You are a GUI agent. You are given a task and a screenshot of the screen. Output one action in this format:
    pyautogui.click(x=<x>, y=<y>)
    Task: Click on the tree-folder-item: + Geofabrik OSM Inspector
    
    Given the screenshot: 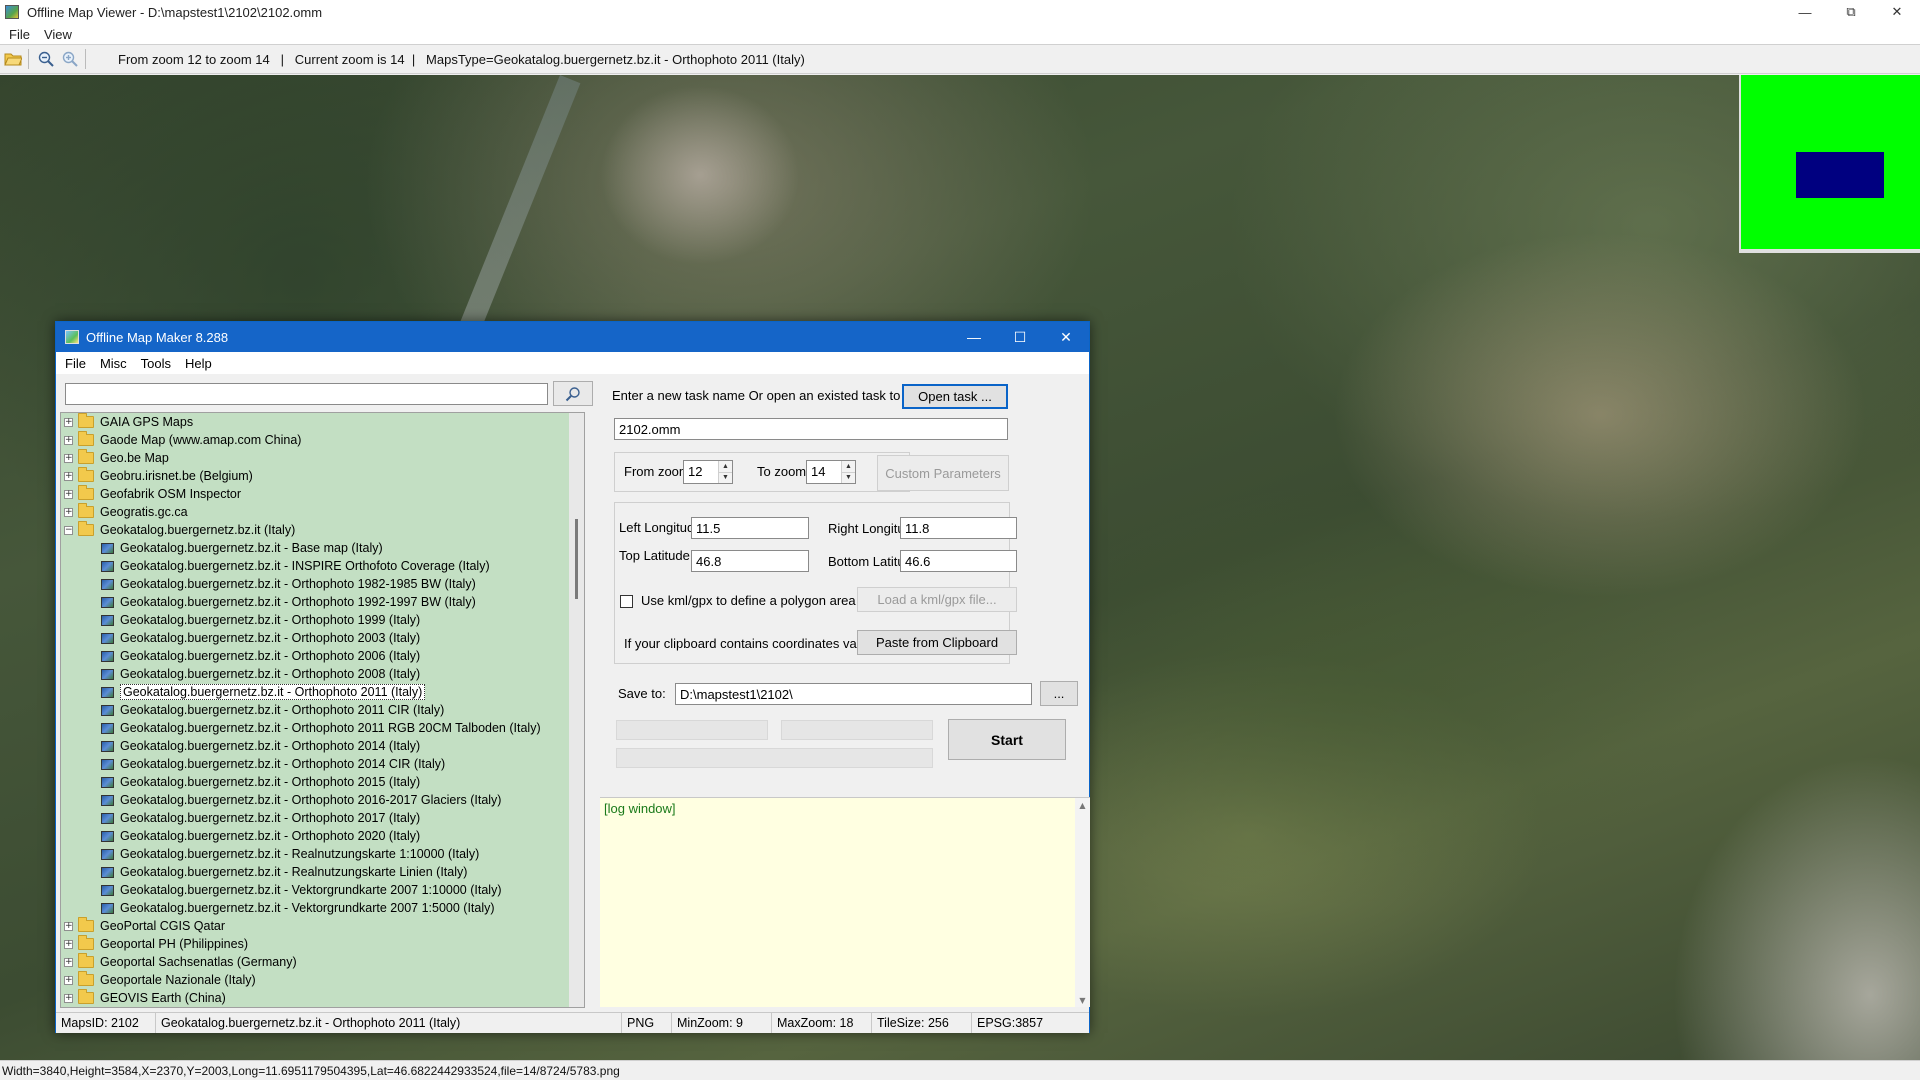 What is the action you would take?
    pyautogui.click(x=316, y=494)
    